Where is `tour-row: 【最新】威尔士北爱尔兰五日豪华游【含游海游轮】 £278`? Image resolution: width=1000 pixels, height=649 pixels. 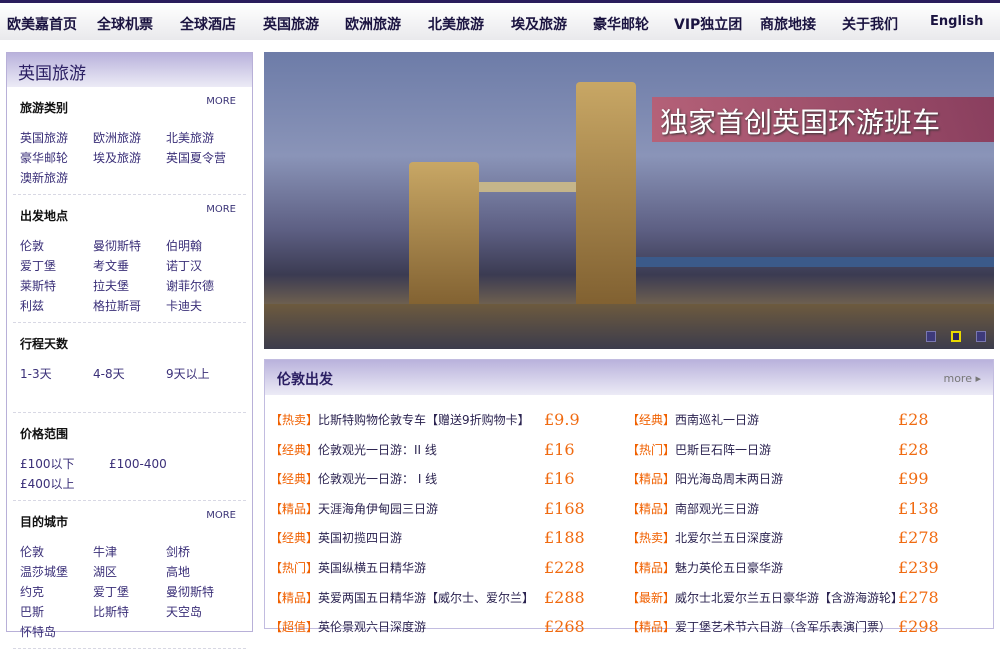 tour-row: 【最新】威尔士北爱尔兰五日豪华游【含游海游轮】 £278 is located at coordinates (807, 598).